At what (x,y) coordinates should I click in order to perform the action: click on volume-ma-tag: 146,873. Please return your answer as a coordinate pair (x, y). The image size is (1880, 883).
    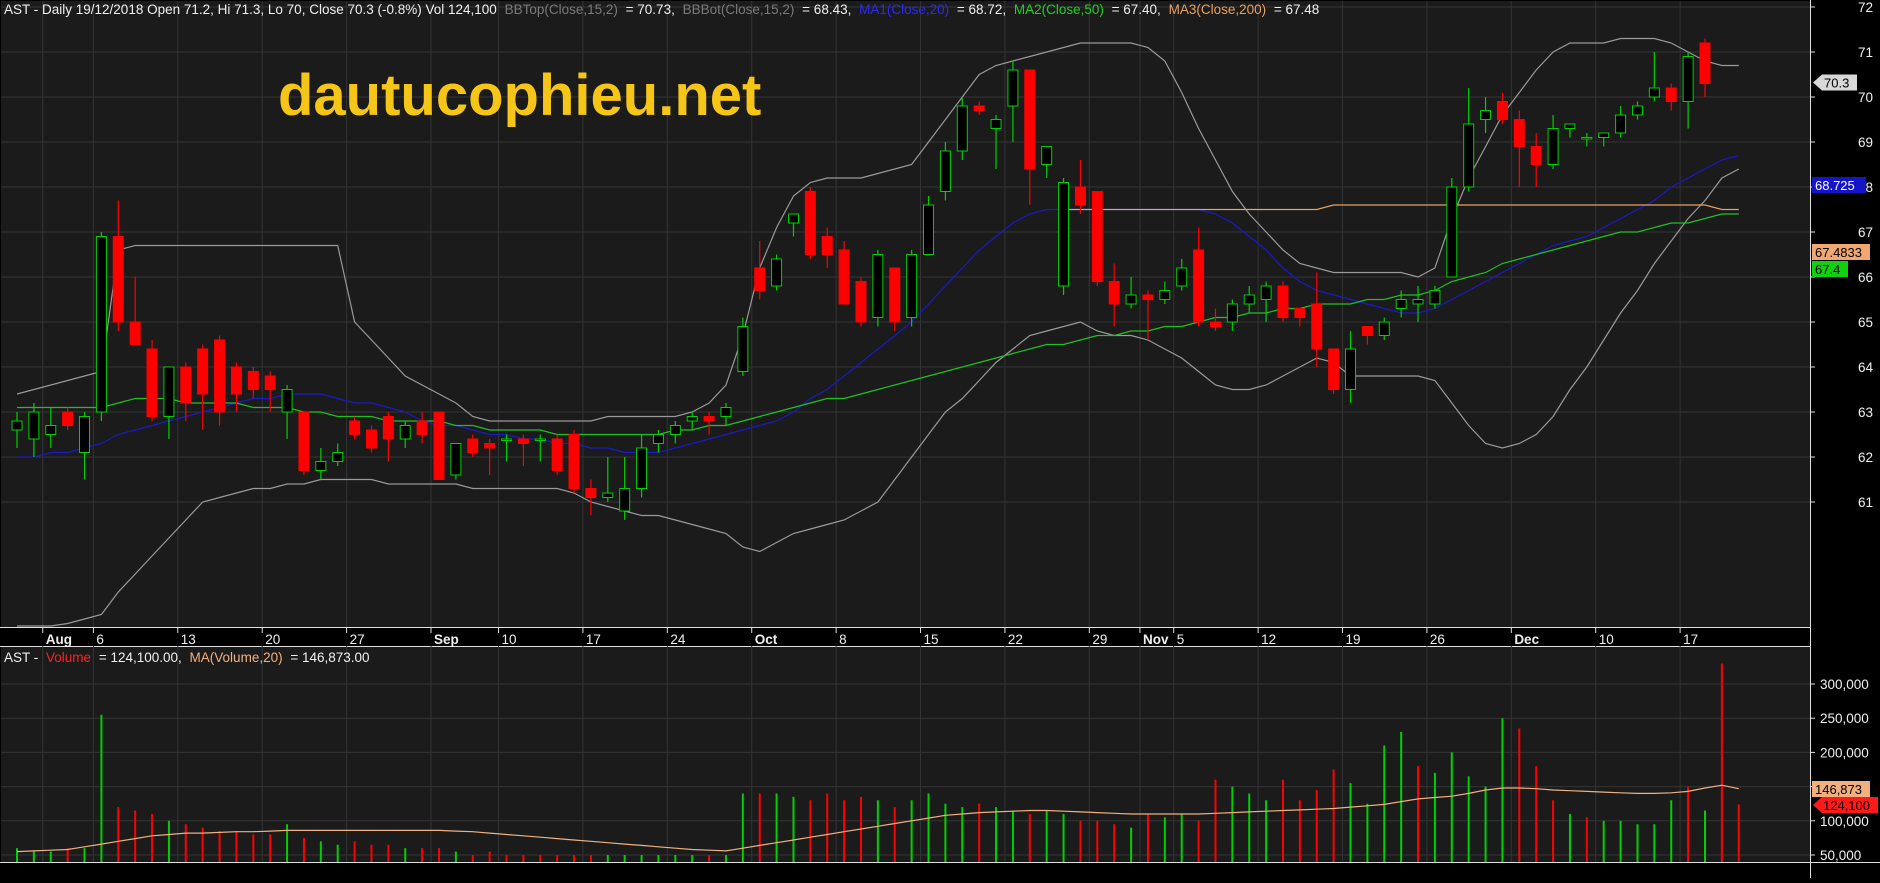
    Looking at the image, I should click on (1841, 789).